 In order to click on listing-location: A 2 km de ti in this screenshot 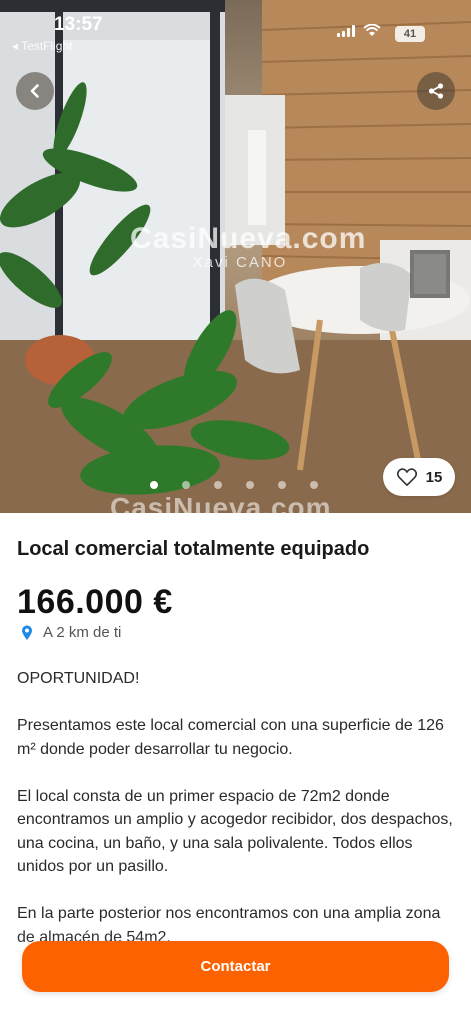, I will do `click(237, 632)`.